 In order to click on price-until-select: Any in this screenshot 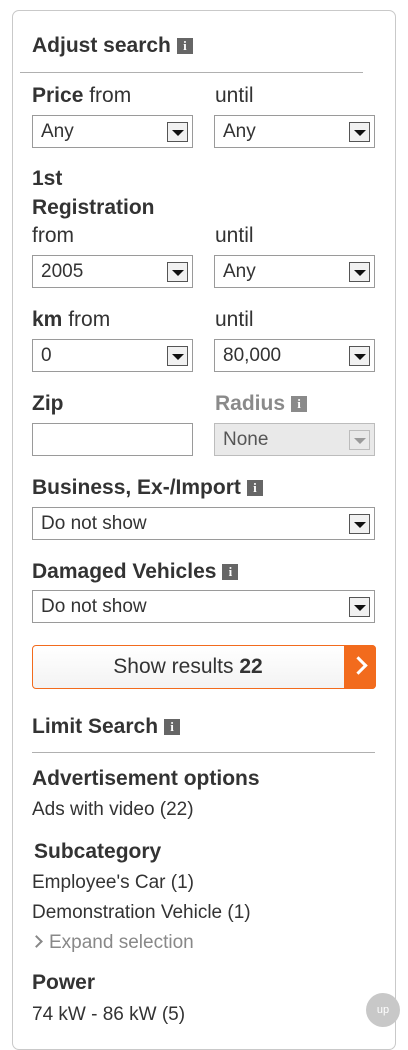, I will do `click(294, 131)`.